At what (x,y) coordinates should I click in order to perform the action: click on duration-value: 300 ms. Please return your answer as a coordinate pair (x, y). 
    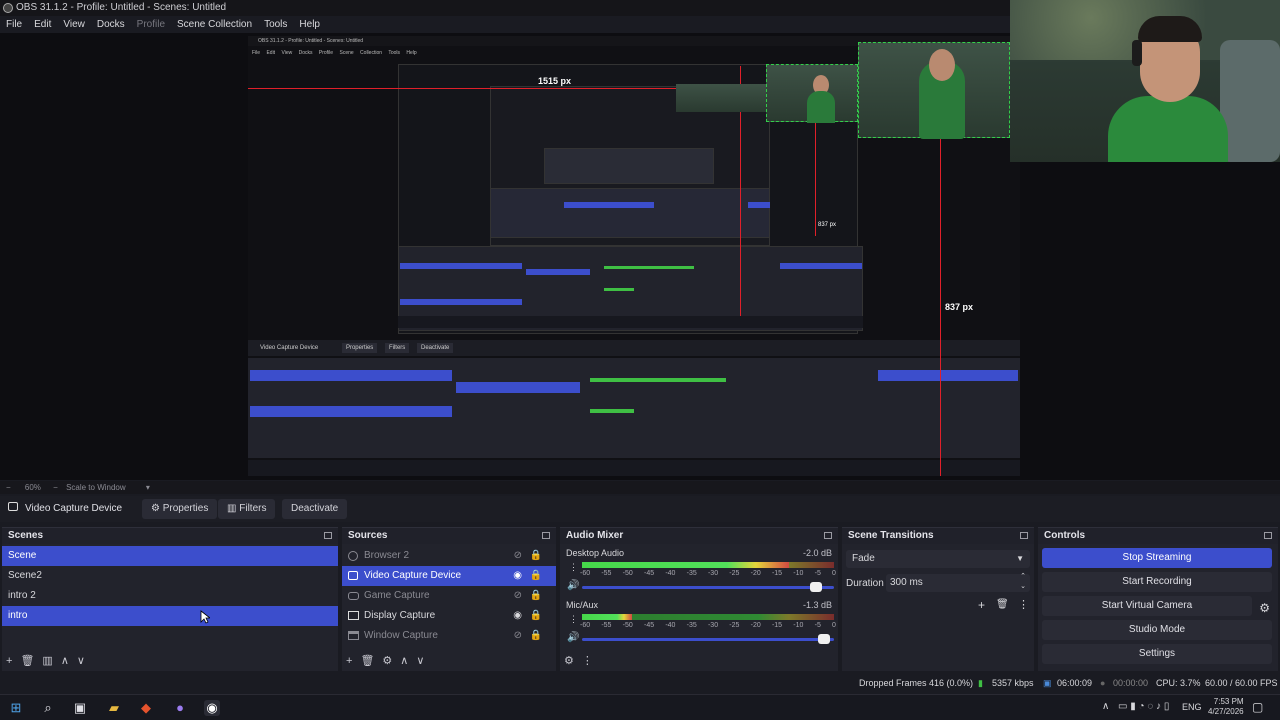
    Looking at the image, I should click on (906, 582).